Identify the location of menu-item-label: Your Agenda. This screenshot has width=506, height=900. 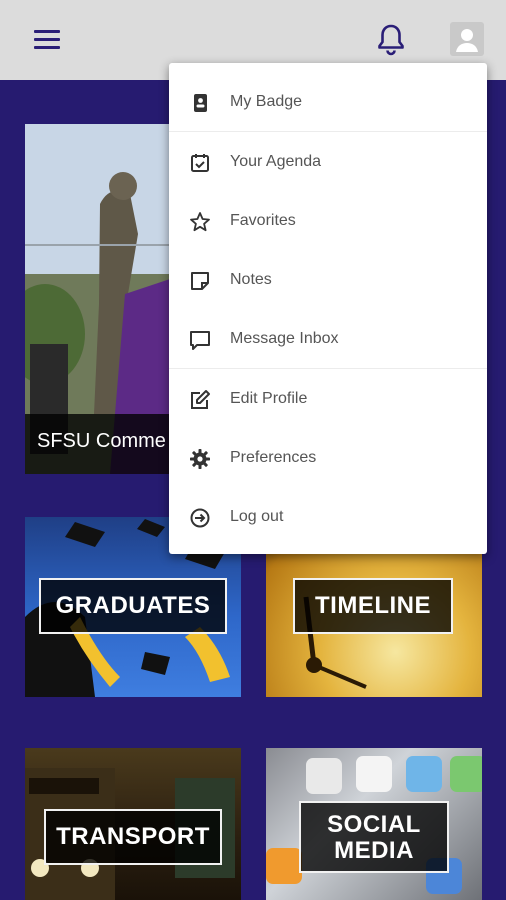
(276, 161).